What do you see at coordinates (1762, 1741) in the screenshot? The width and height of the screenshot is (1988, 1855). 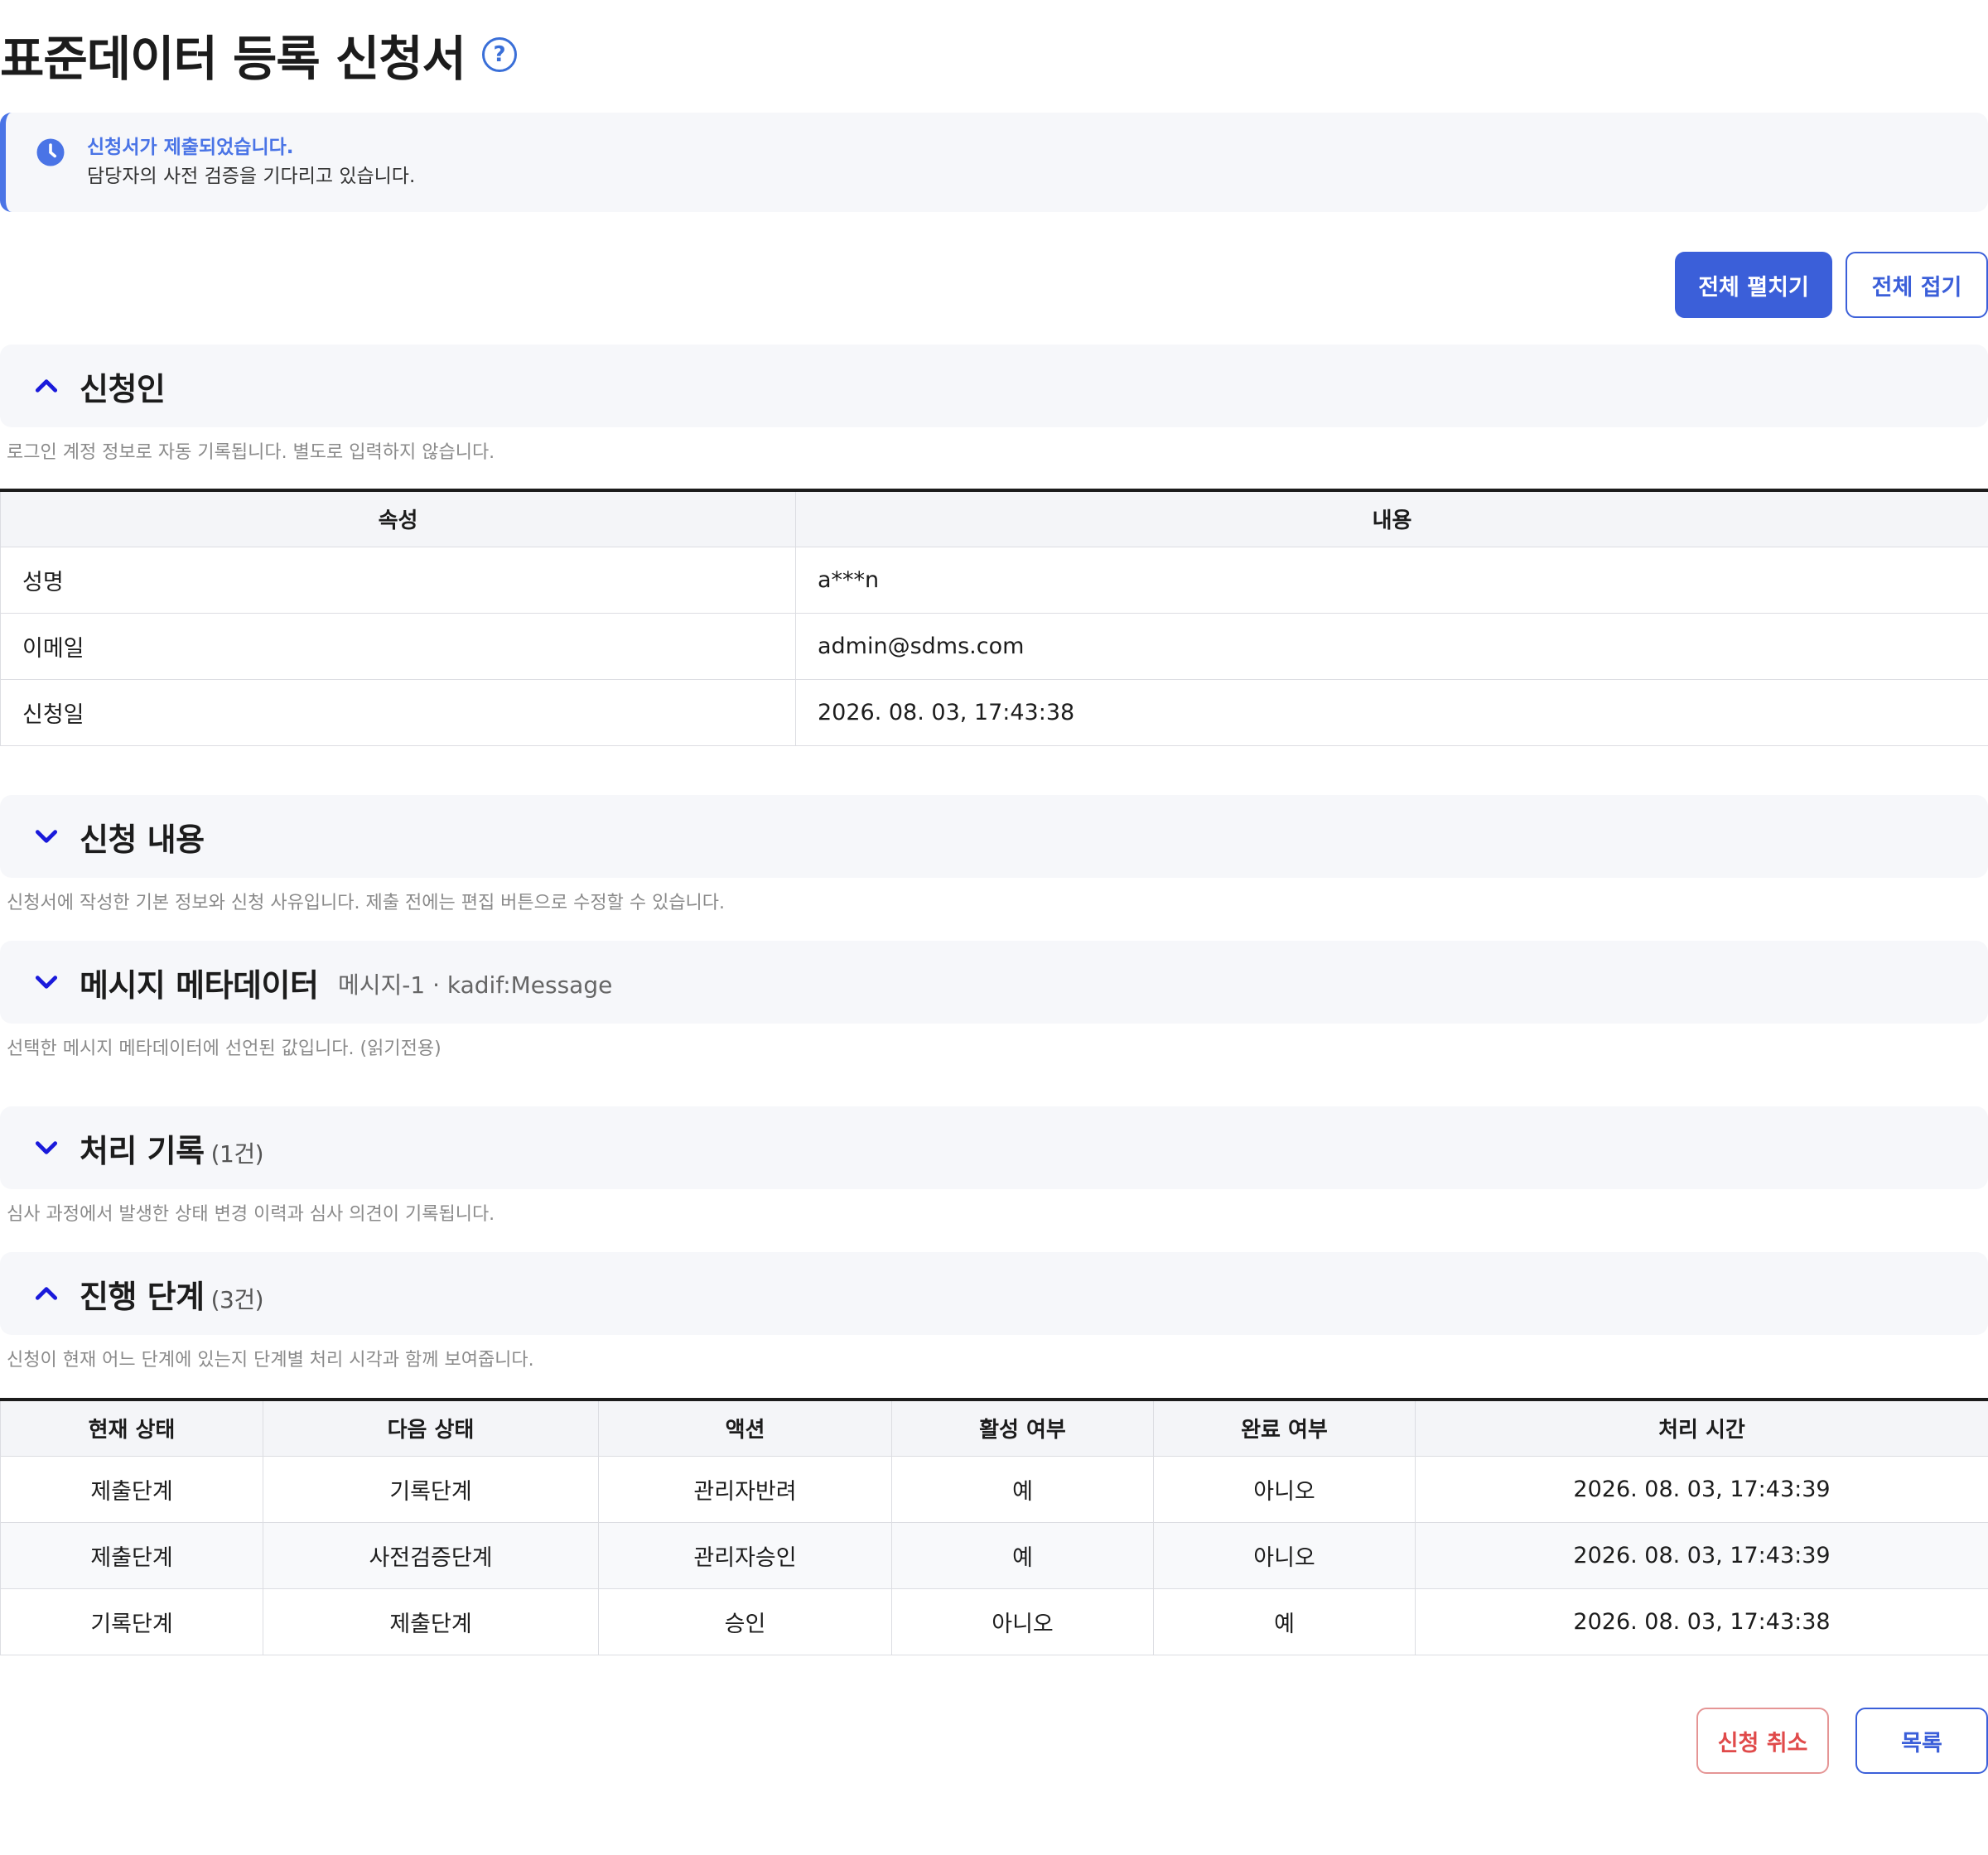 I see `cancel-application-button: 신청 취소` at bounding box center [1762, 1741].